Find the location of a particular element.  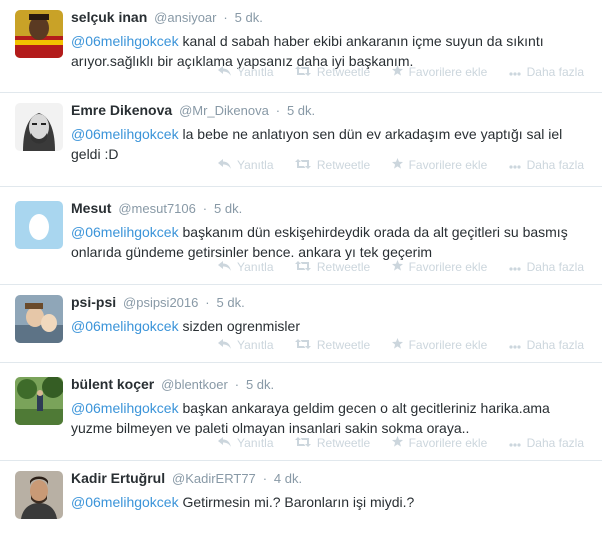

tweet-header: Kadir Ertuğrul @KadirERT77 · 4 dk. is located at coordinates (329, 478).